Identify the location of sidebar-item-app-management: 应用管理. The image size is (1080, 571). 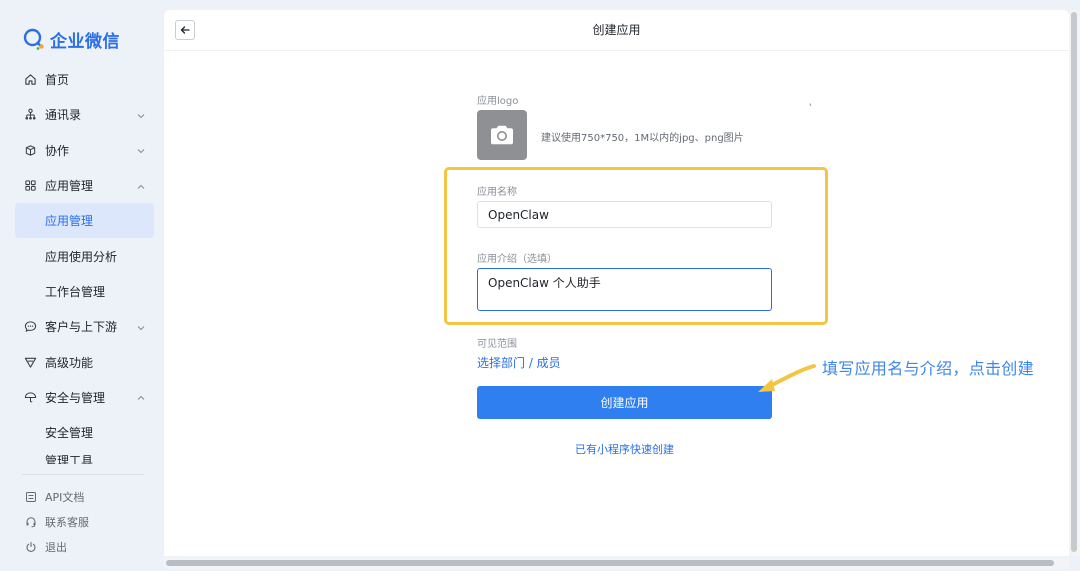
(82, 185).